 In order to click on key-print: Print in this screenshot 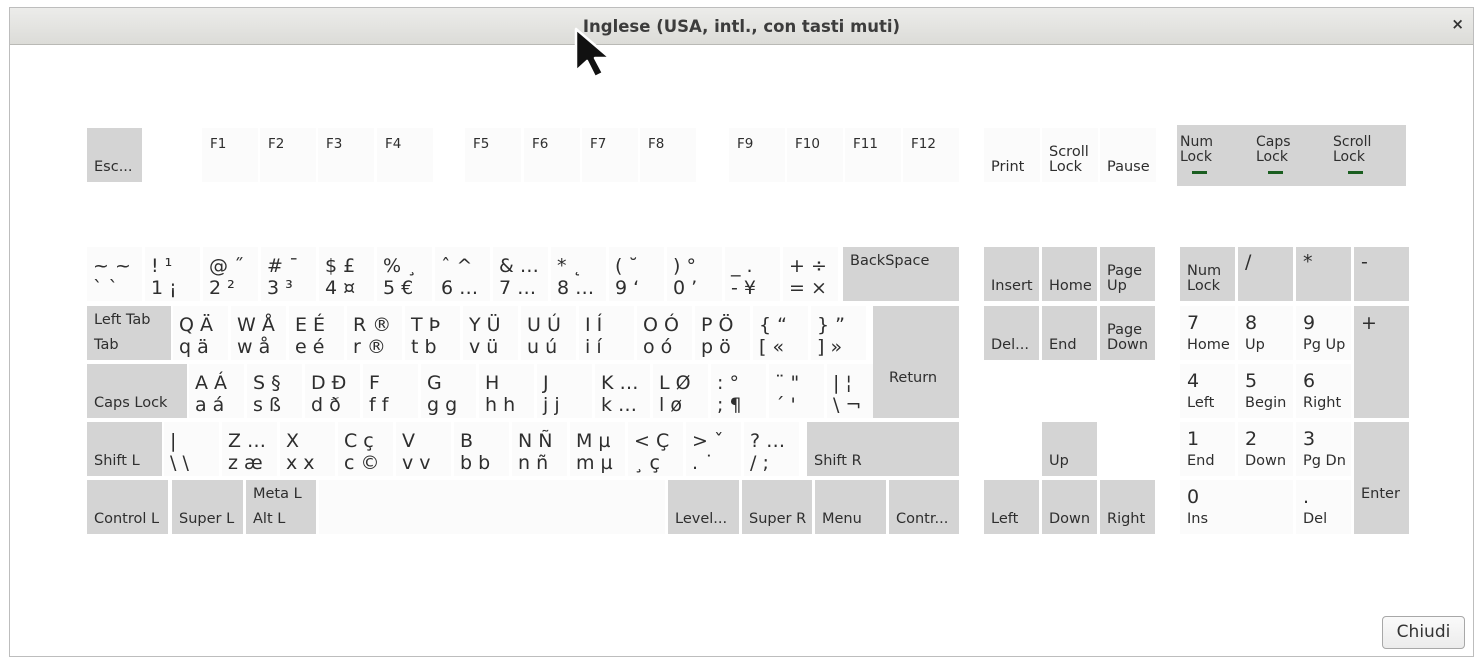, I will do `click(1012, 155)`.